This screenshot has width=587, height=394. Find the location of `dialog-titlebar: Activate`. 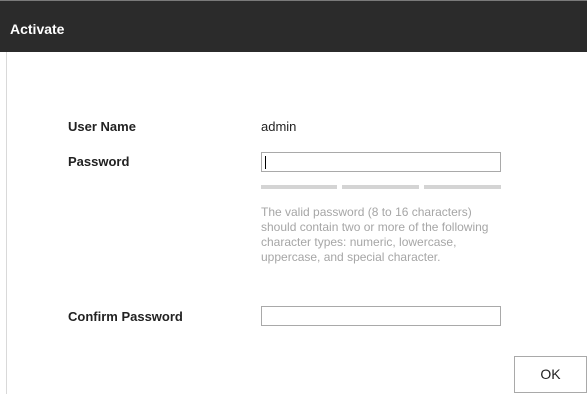

dialog-titlebar: Activate is located at coordinates (293, 26).